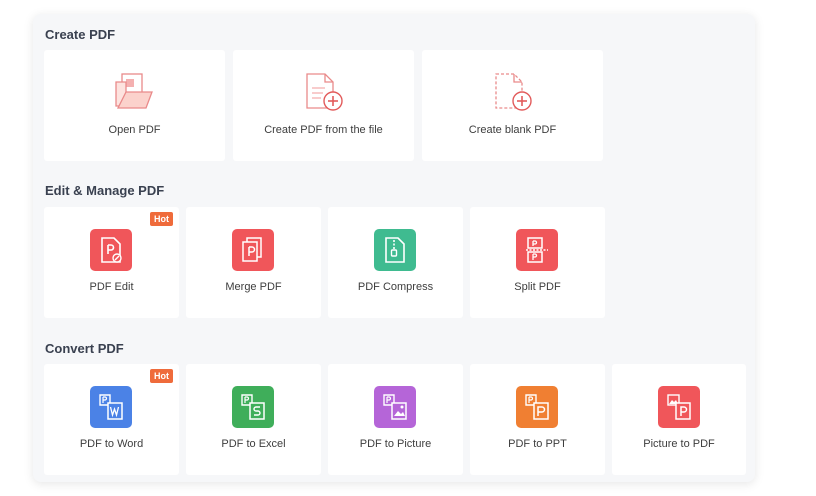 The width and height of the screenshot is (816, 496). Describe the element at coordinates (324, 92) in the screenshot. I see `file-plus-icon` at that location.